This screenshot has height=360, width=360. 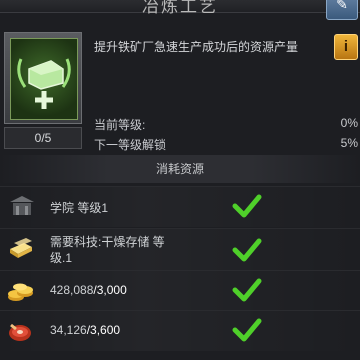 I want to click on requirement-text: 学院 等级1, so click(x=79, y=208).